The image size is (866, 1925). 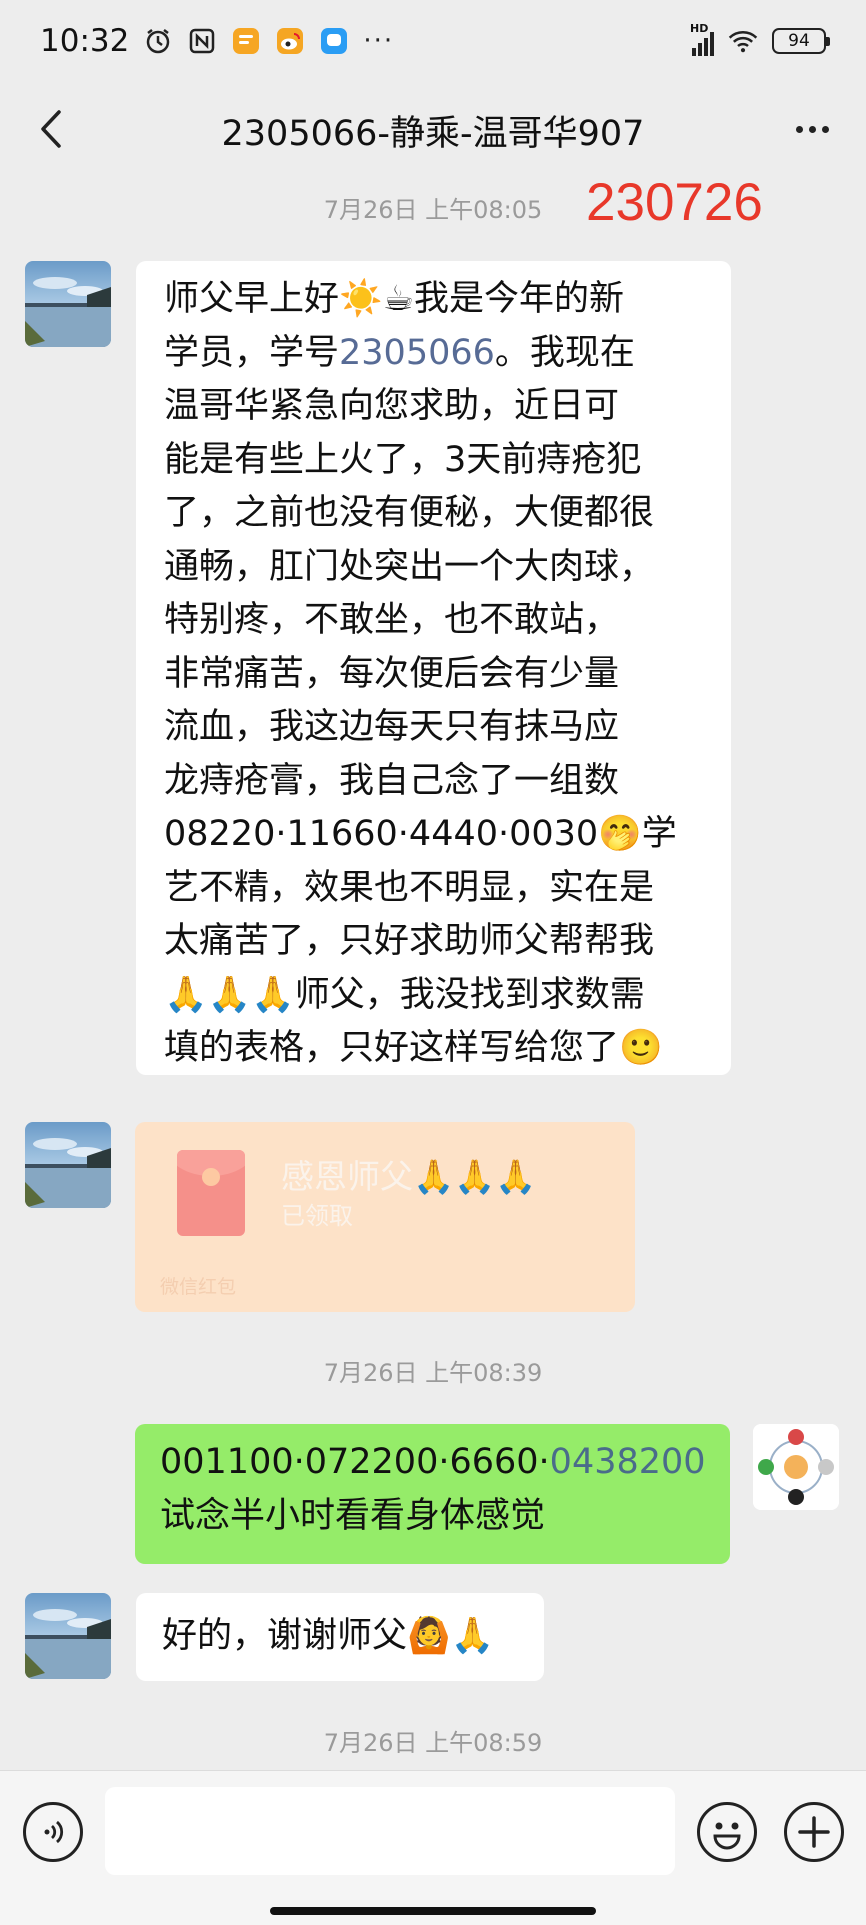 I want to click on message-line: 好的，谢谢师父🙆🙏, so click(x=328, y=1636).